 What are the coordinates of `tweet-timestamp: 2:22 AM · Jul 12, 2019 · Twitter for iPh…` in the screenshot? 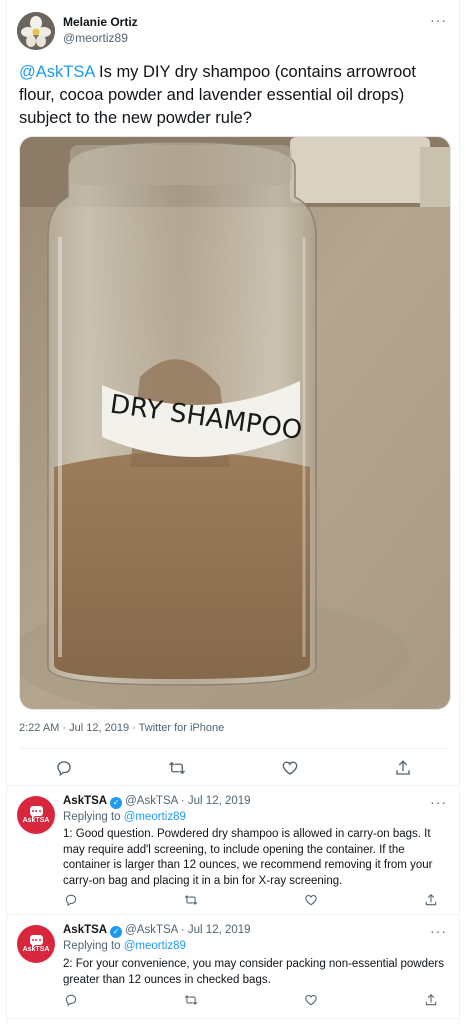 It's located at (121, 728).